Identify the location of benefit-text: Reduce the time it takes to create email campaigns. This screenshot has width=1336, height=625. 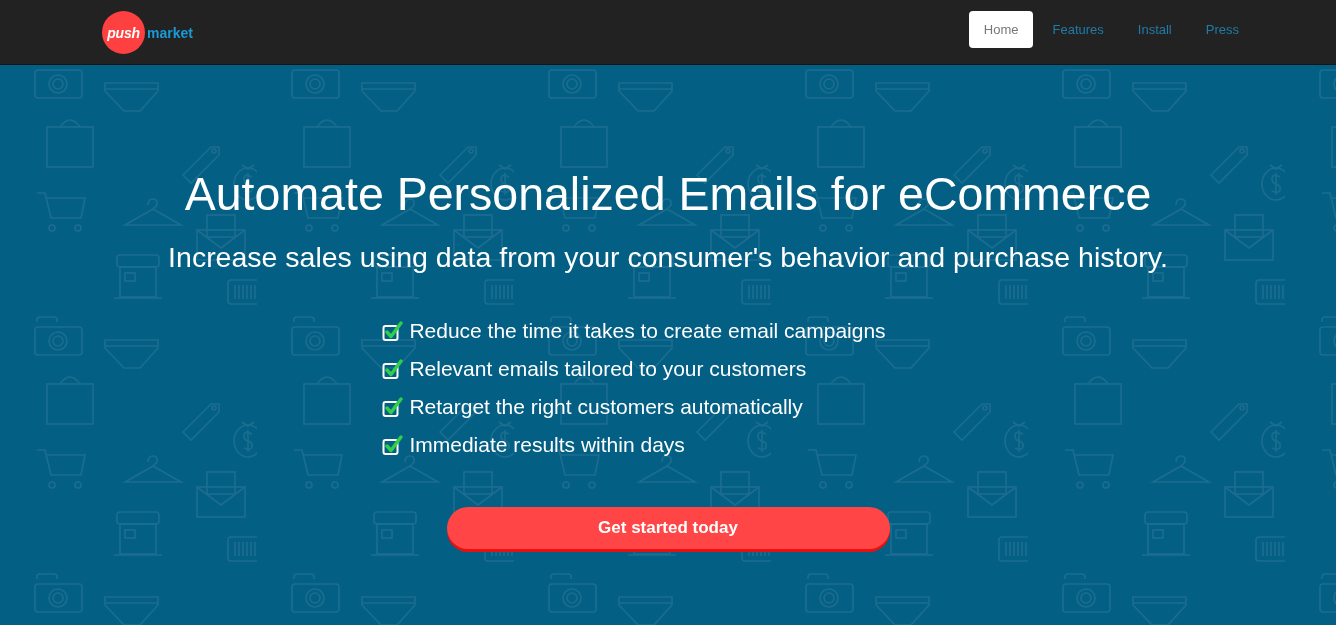
(647, 331).